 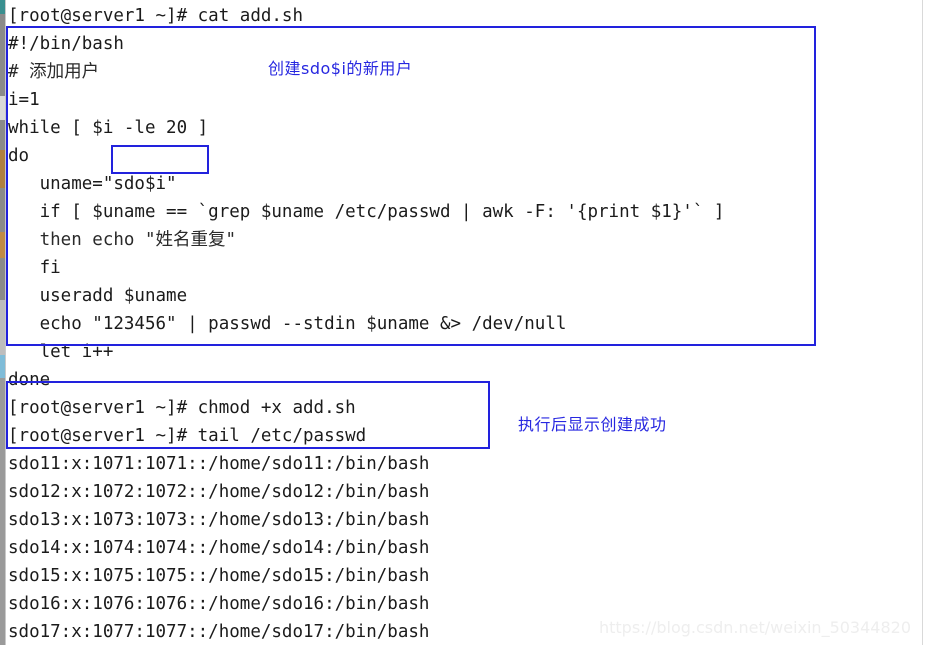 What do you see at coordinates (592, 424) in the screenshot?
I see `output-annotation-label: 执行后显示创建成功` at bounding box center [592, 424].